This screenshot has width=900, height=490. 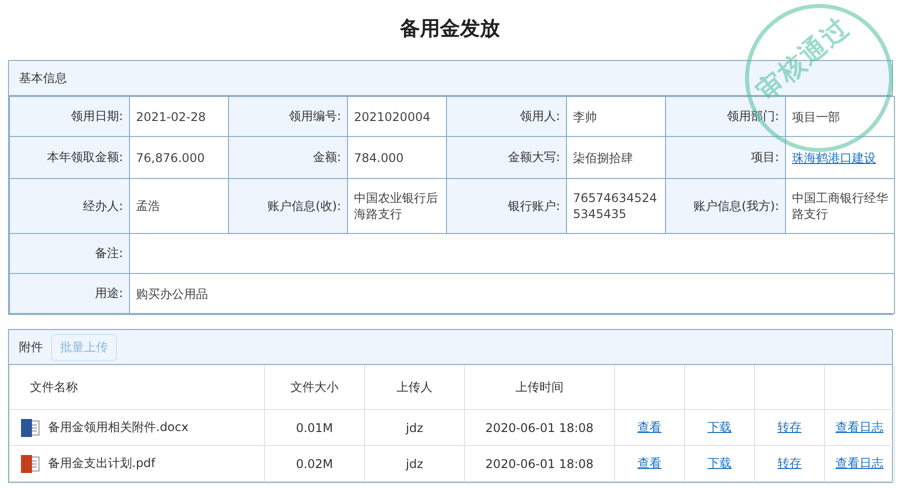 What do you see at coordinates (506, 206) in the screenshot?
I see `field-label: 银行账户:` at bounding box center [506, 206].